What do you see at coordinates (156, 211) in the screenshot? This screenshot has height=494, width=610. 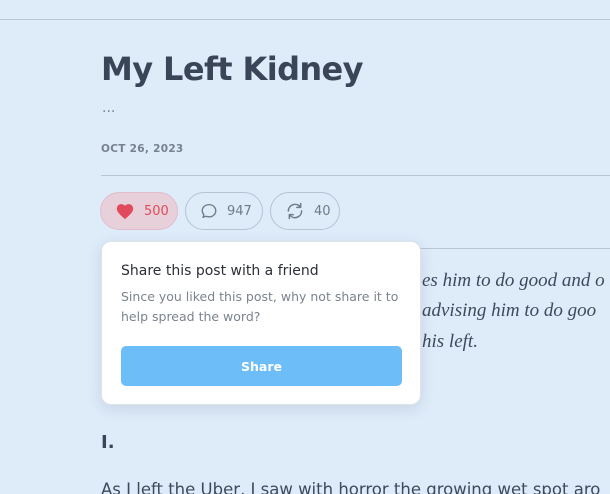 I see `like-count: 500` at bounding box center [156, 211].